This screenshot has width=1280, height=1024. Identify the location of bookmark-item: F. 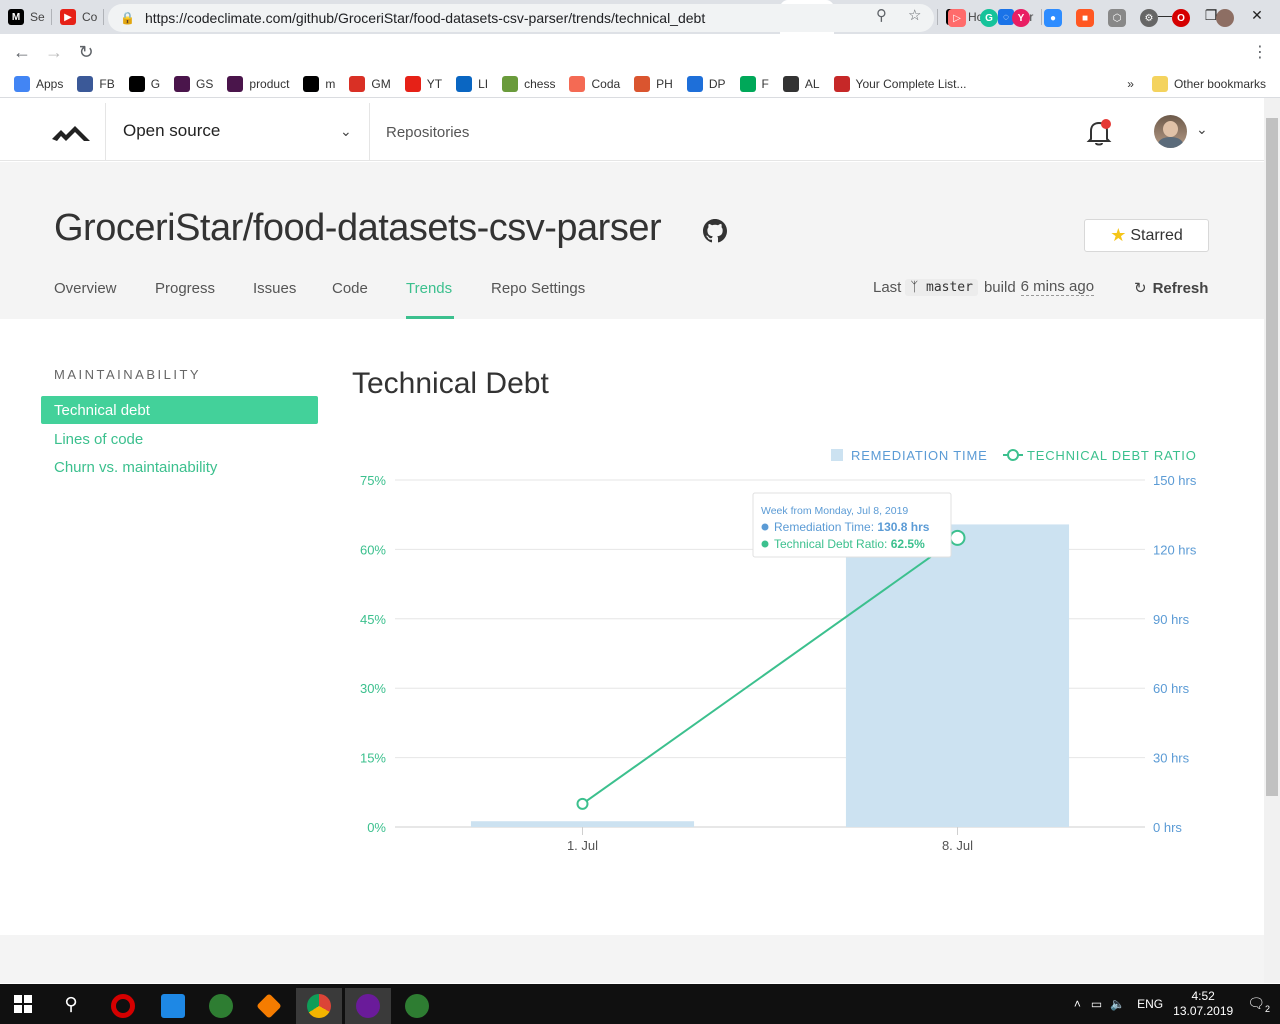
(754, 83).